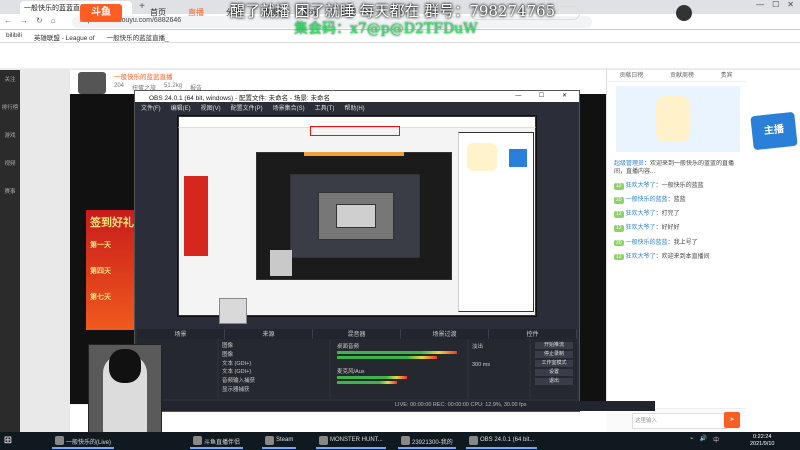 The width and height of the screenshot is (800, 450). I want to click on sidebar-item: 游戏, so click(10, 140).